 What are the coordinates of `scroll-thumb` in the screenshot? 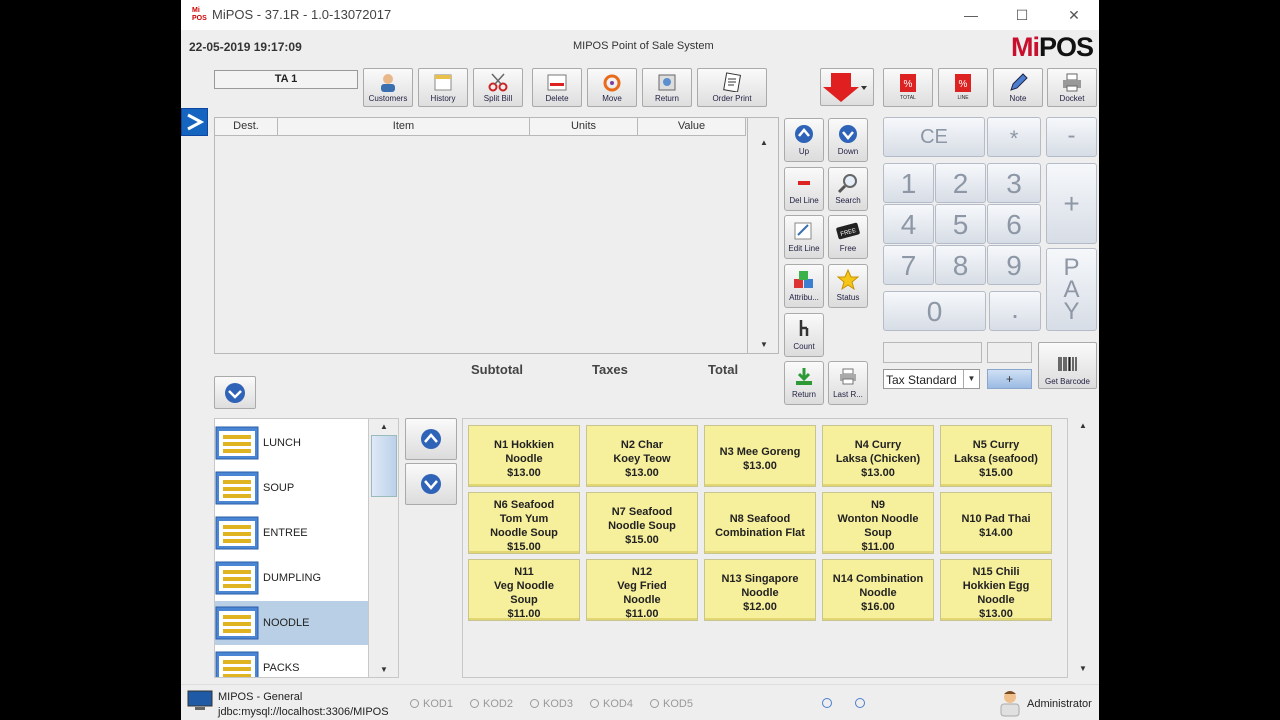 It's located at (384, 466).